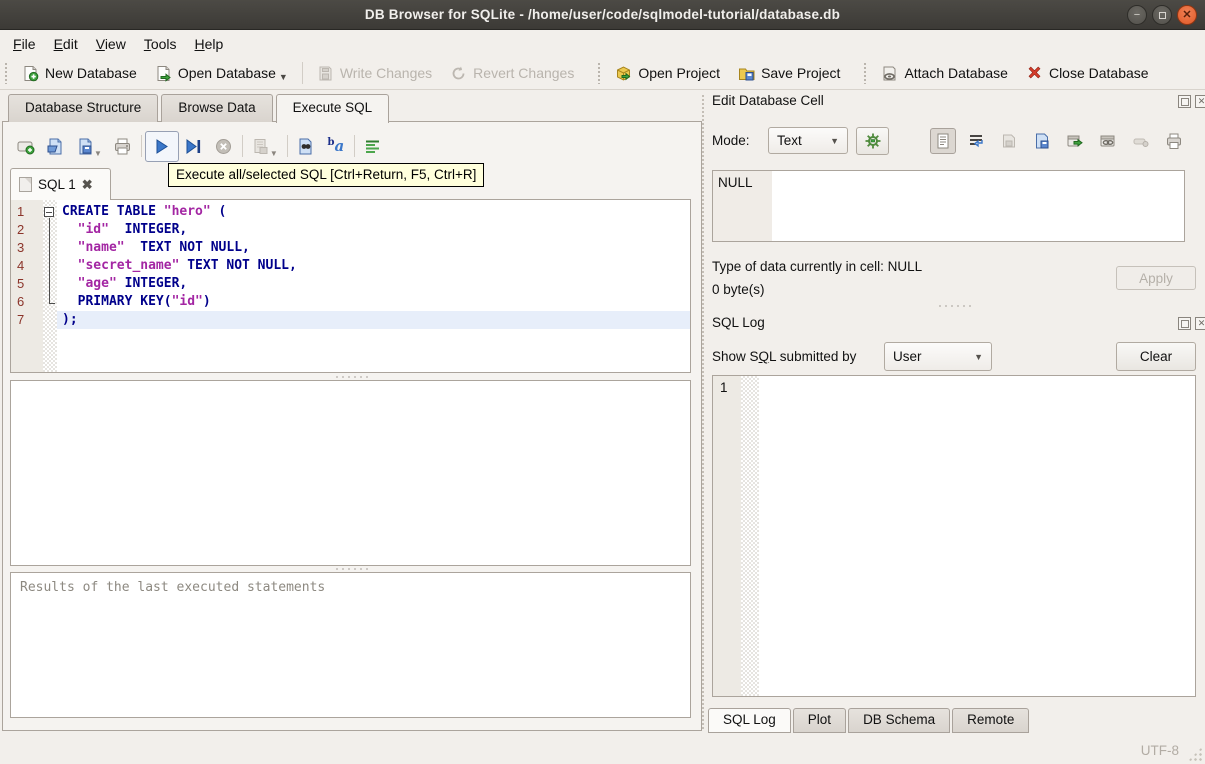 This screenshot has width=1205, height=764. I want to click on open-project-button: Open Project, so click(667, 73).